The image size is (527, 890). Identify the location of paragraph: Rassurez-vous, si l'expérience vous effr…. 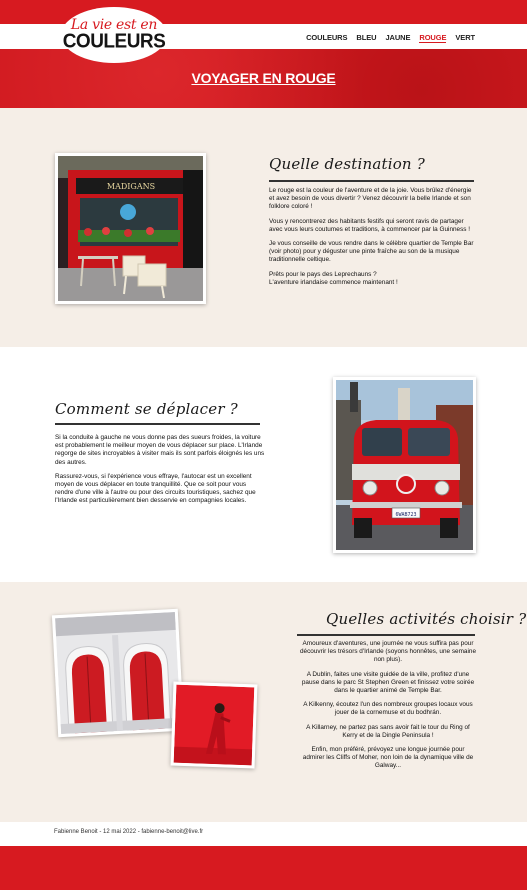
(155, 488).